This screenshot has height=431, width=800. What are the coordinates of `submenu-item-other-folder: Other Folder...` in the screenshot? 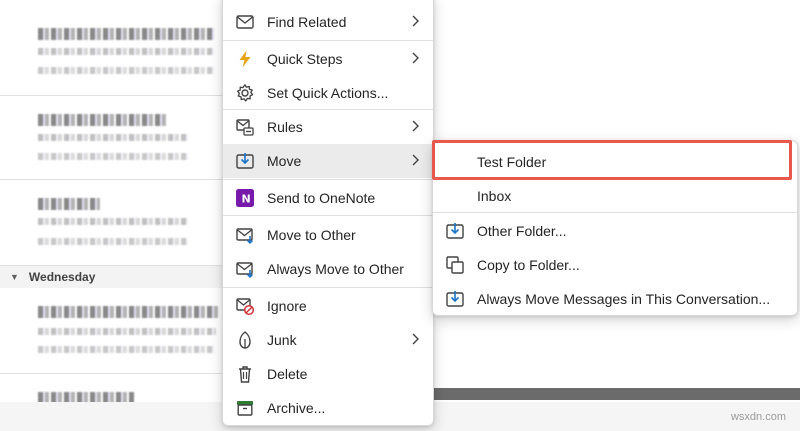 It's located at (615, 230).